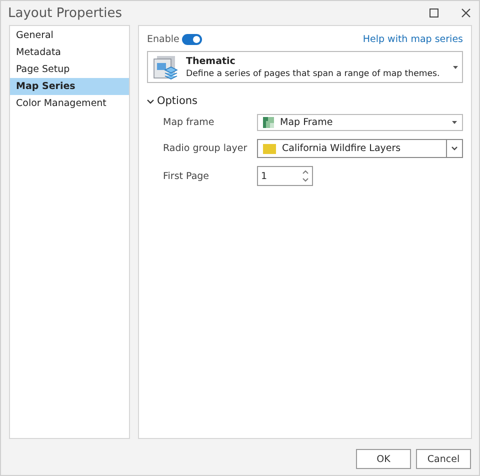  Describe the element at coordinates (192, 39) in the screenshot. I see `enable-toggle` at that location.